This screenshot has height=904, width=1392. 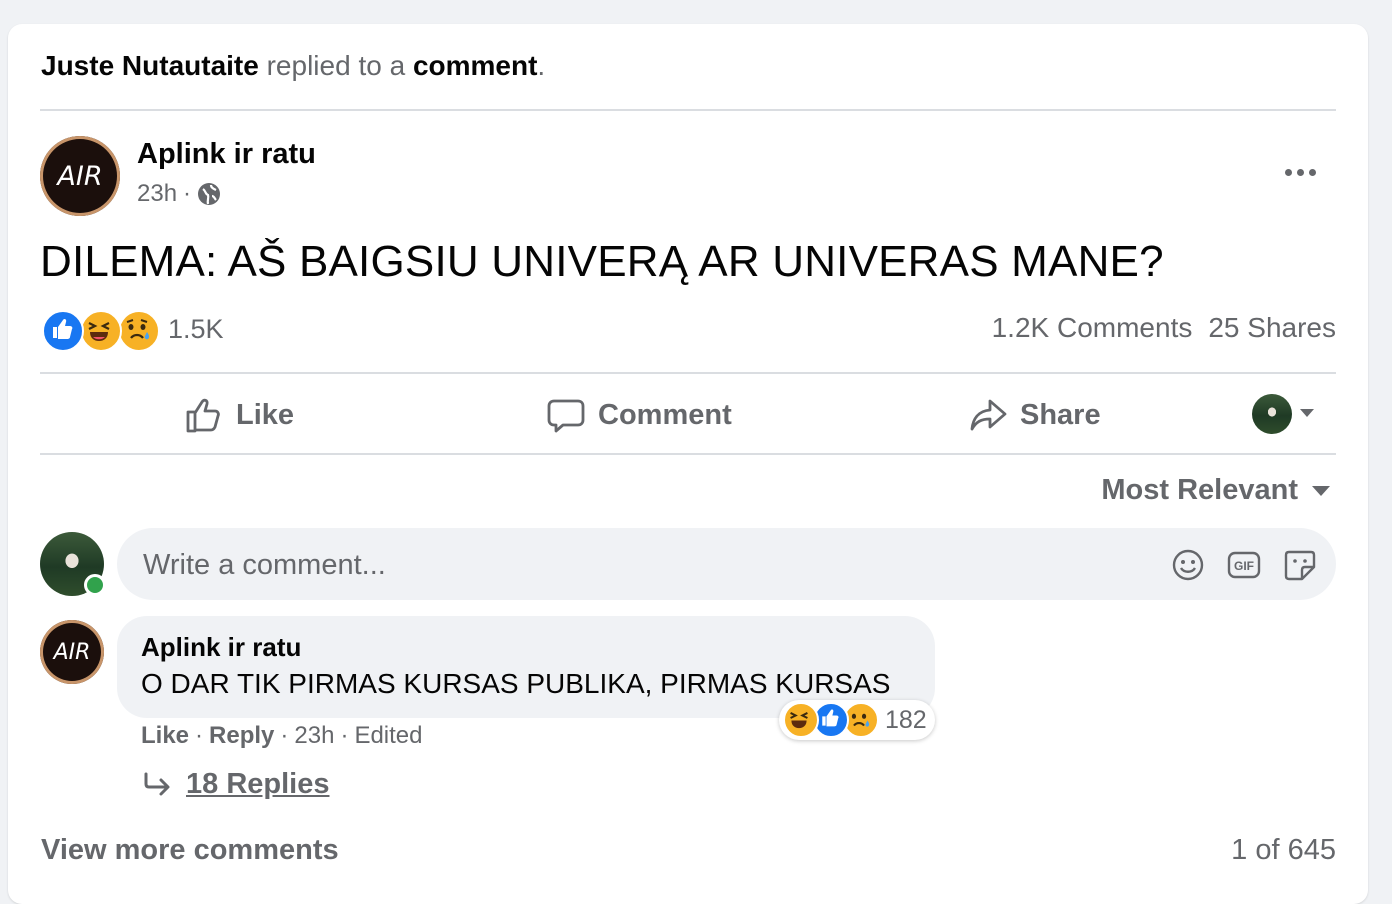 I want to click on post-stats: 1.2K Comments 25 Shares, so click(x=1164, y=328).